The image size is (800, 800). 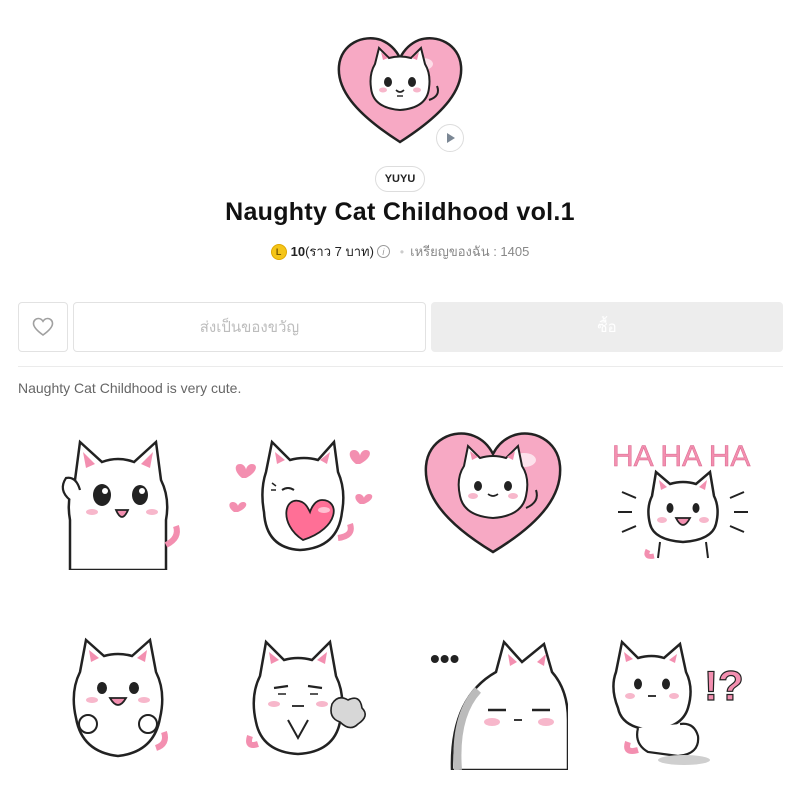 What do you see at coordinates (339, 251) in the screenshot?
I see `price-approx: (ราว 7 บาท)` at bounding box center [339, 251].